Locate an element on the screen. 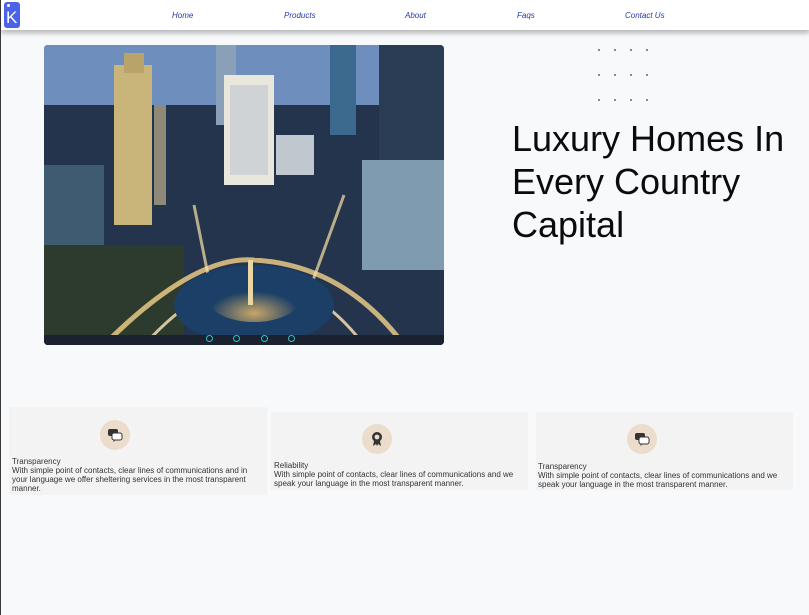 The height and width of the screenshot is (615, 809). nav-faqs-link: Faqs is located at coordinates (526, 15).